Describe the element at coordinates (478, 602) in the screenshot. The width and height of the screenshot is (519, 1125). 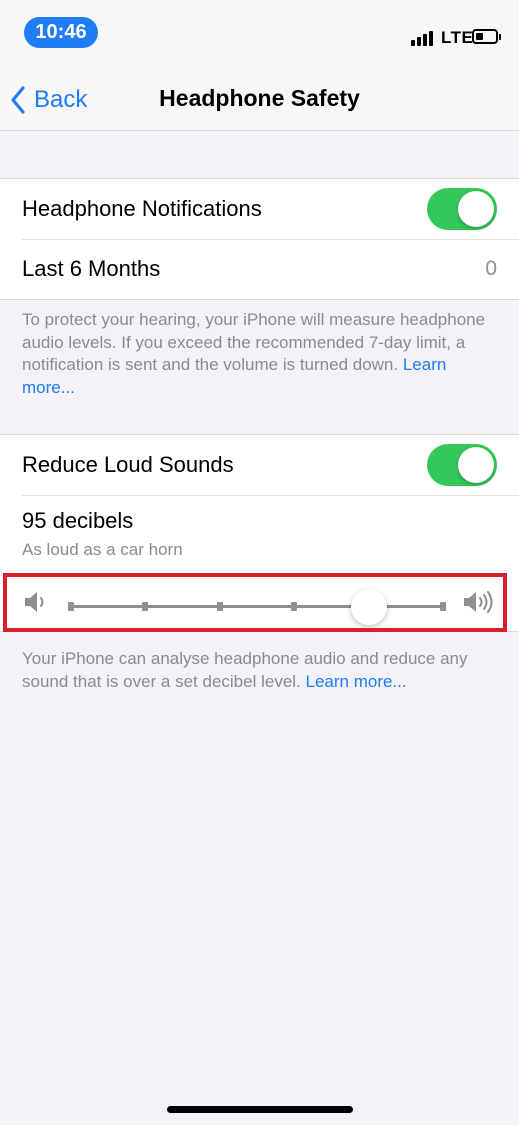
I see `volume-high-icon` at that location.